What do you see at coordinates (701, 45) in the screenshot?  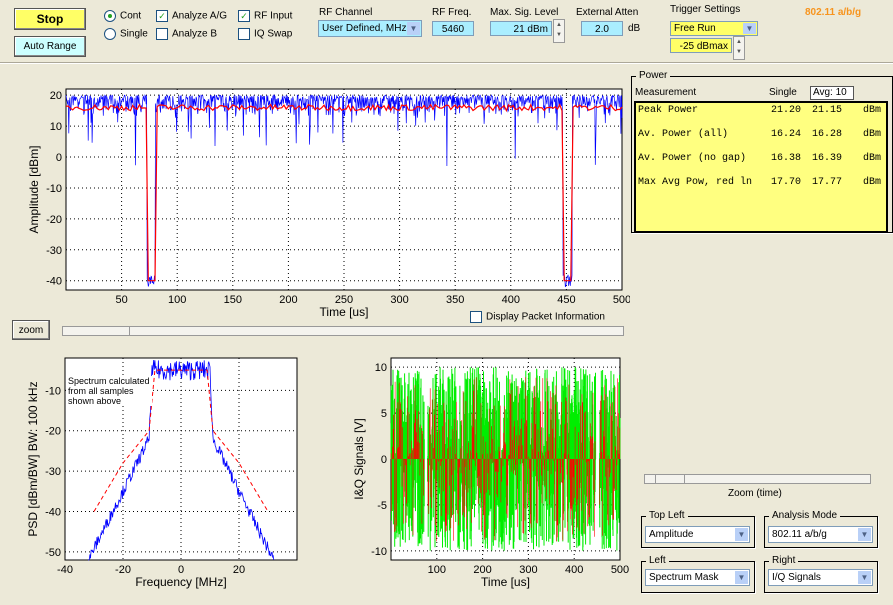 I see `trigger-level-input: -25 dBmax` at bounding box center [701, 45].